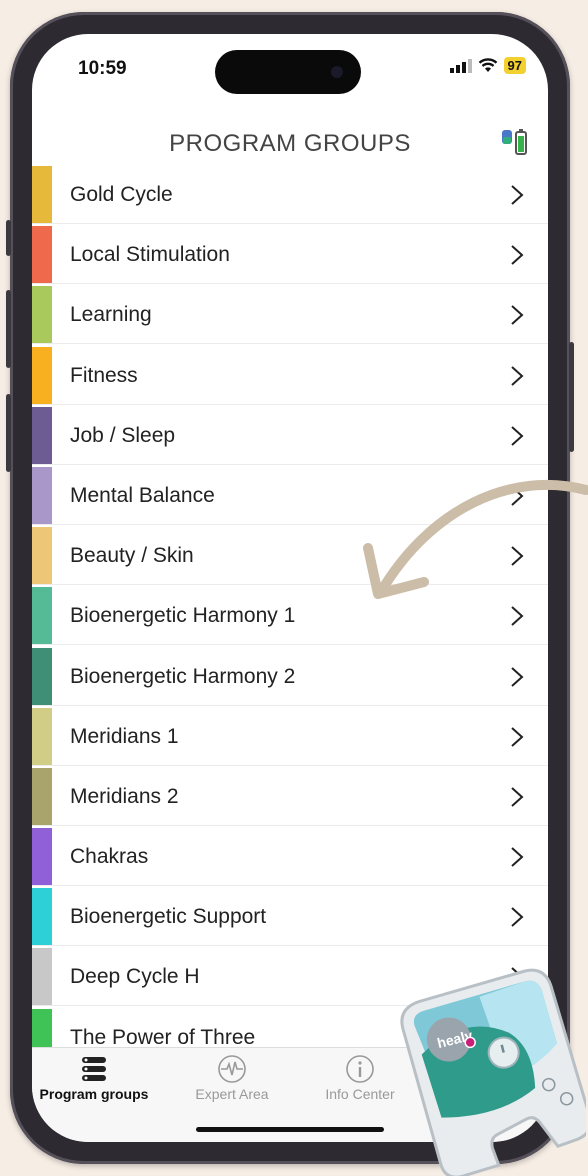  Describe the element at coordinates (124, 736) in the screenshot. I see `group-label: Meridians 1` at that location.